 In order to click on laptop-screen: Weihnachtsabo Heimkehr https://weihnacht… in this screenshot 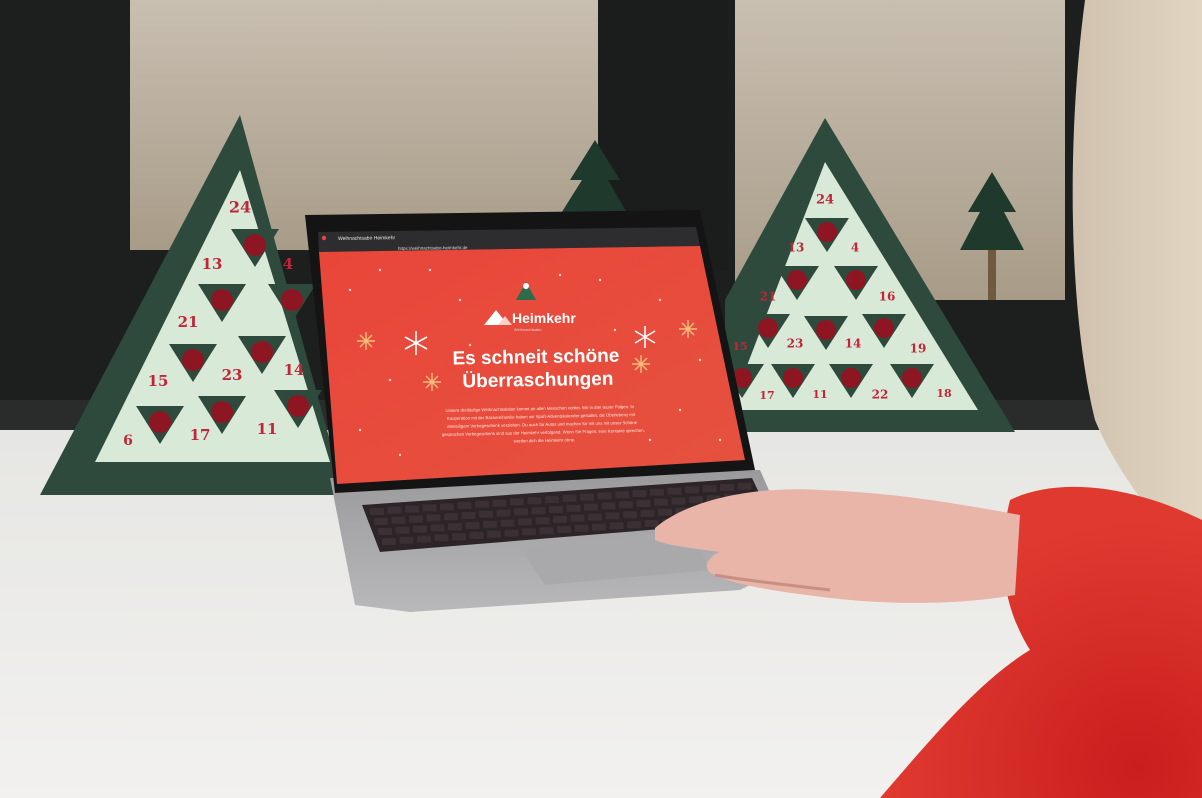, I will do `click(531, 355)`.